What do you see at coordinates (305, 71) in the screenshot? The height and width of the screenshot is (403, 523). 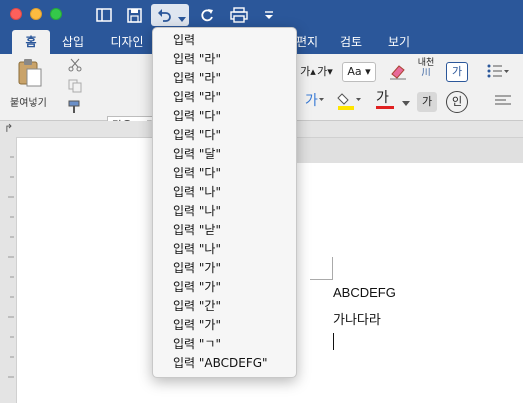 I see `font-grow-label: 가` at bounding box center [305, 71].